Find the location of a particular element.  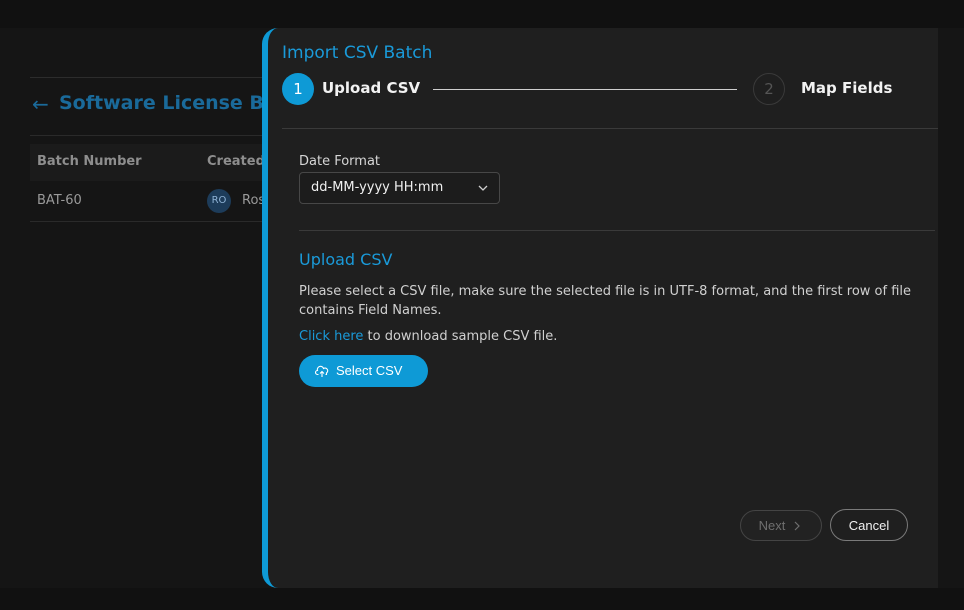

avatar: RO is located at coordinates (219, 201).